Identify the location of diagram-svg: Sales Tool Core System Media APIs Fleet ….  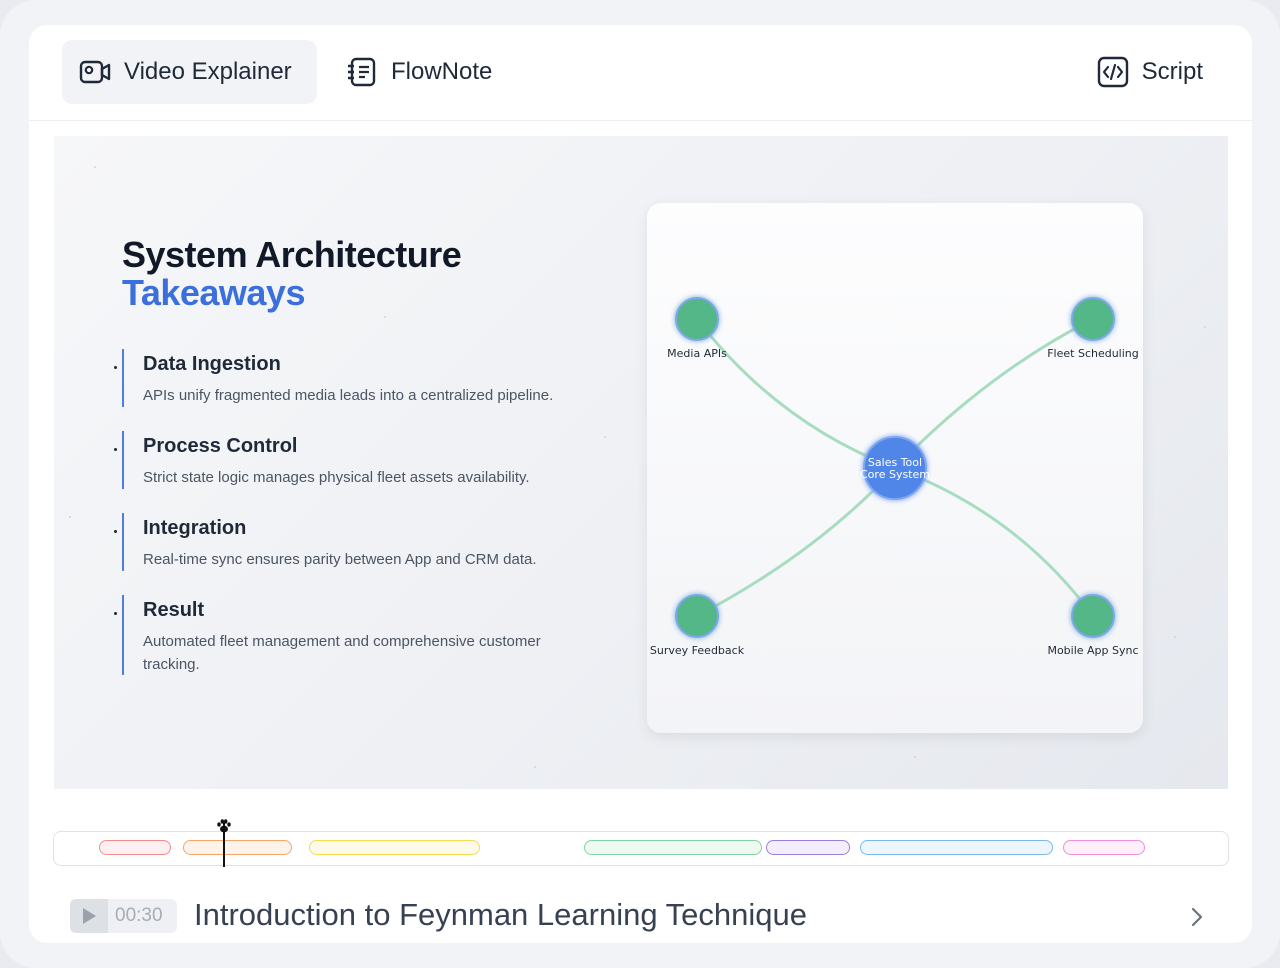
(894, 477).